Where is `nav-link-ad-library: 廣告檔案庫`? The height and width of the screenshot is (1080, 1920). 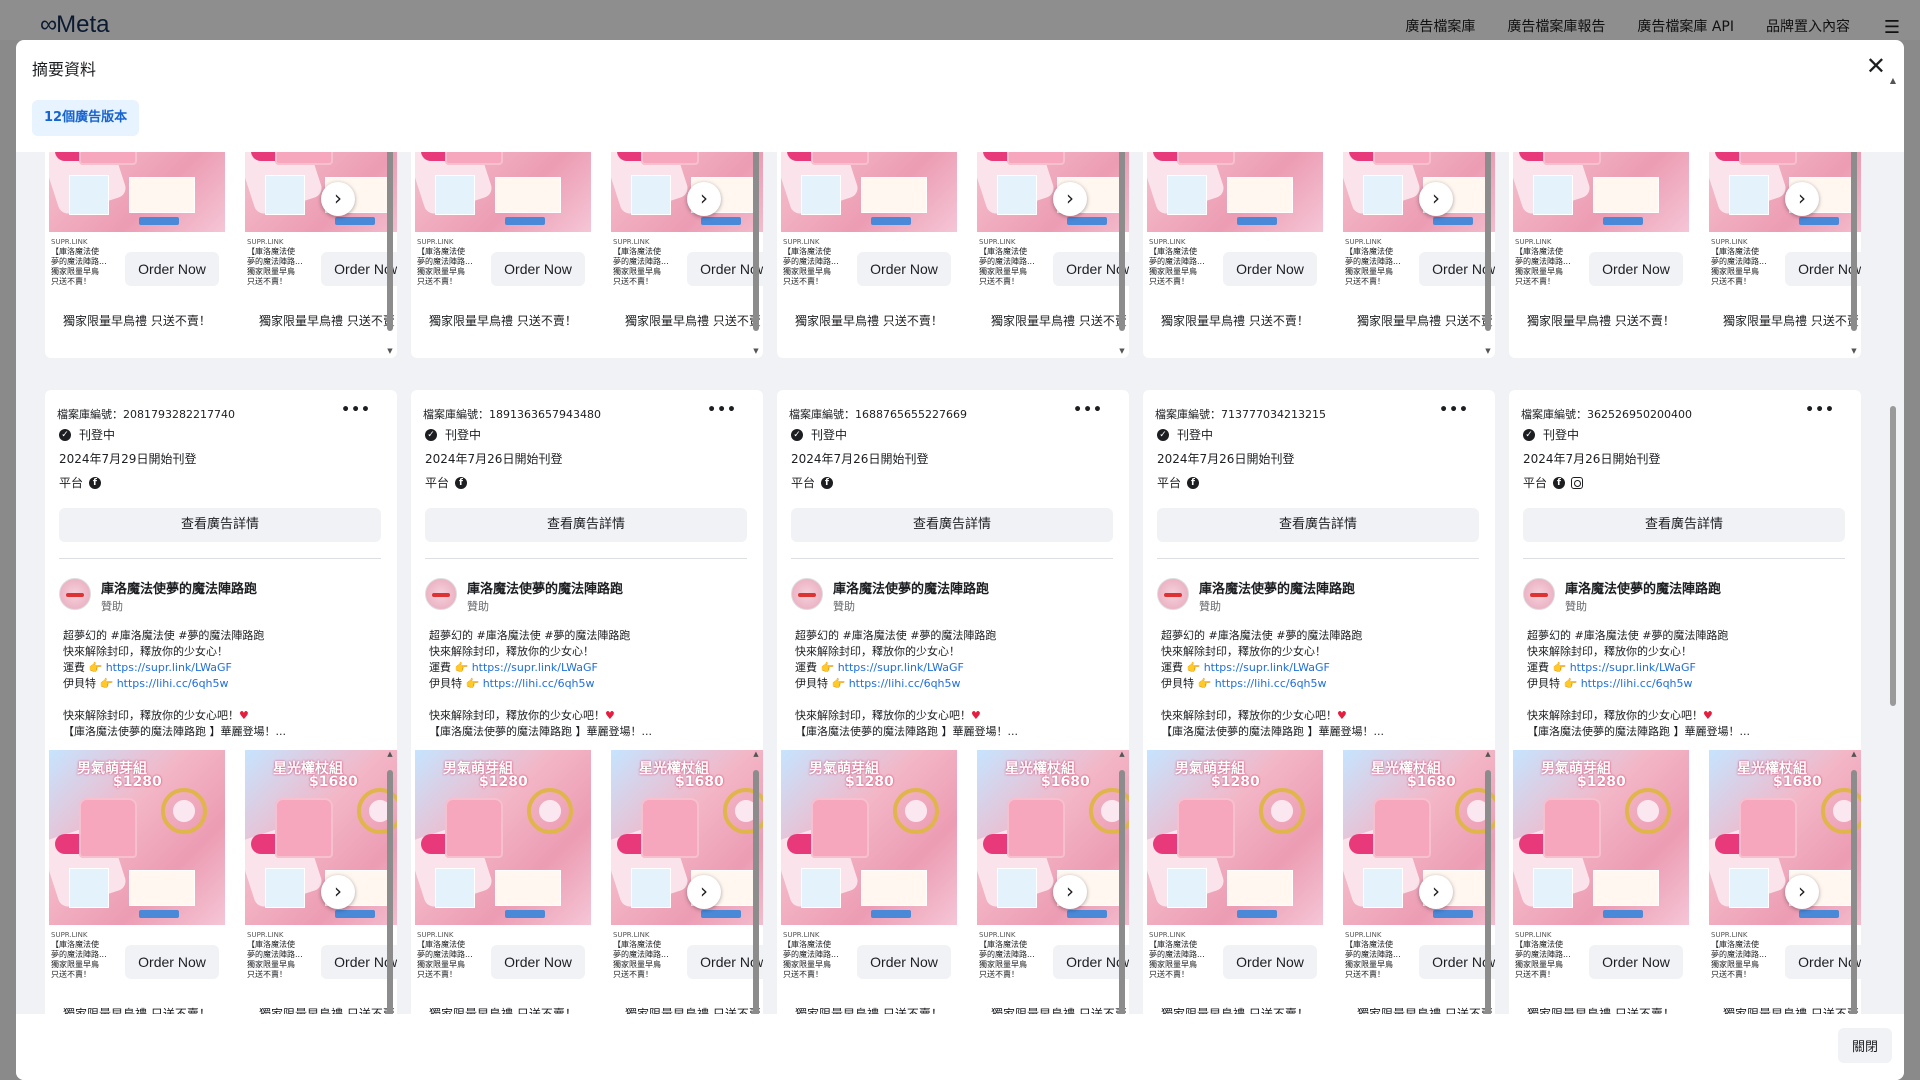 nav-link-ad-library: 廣告檔案庫 is located at coordinates (1440, 26).